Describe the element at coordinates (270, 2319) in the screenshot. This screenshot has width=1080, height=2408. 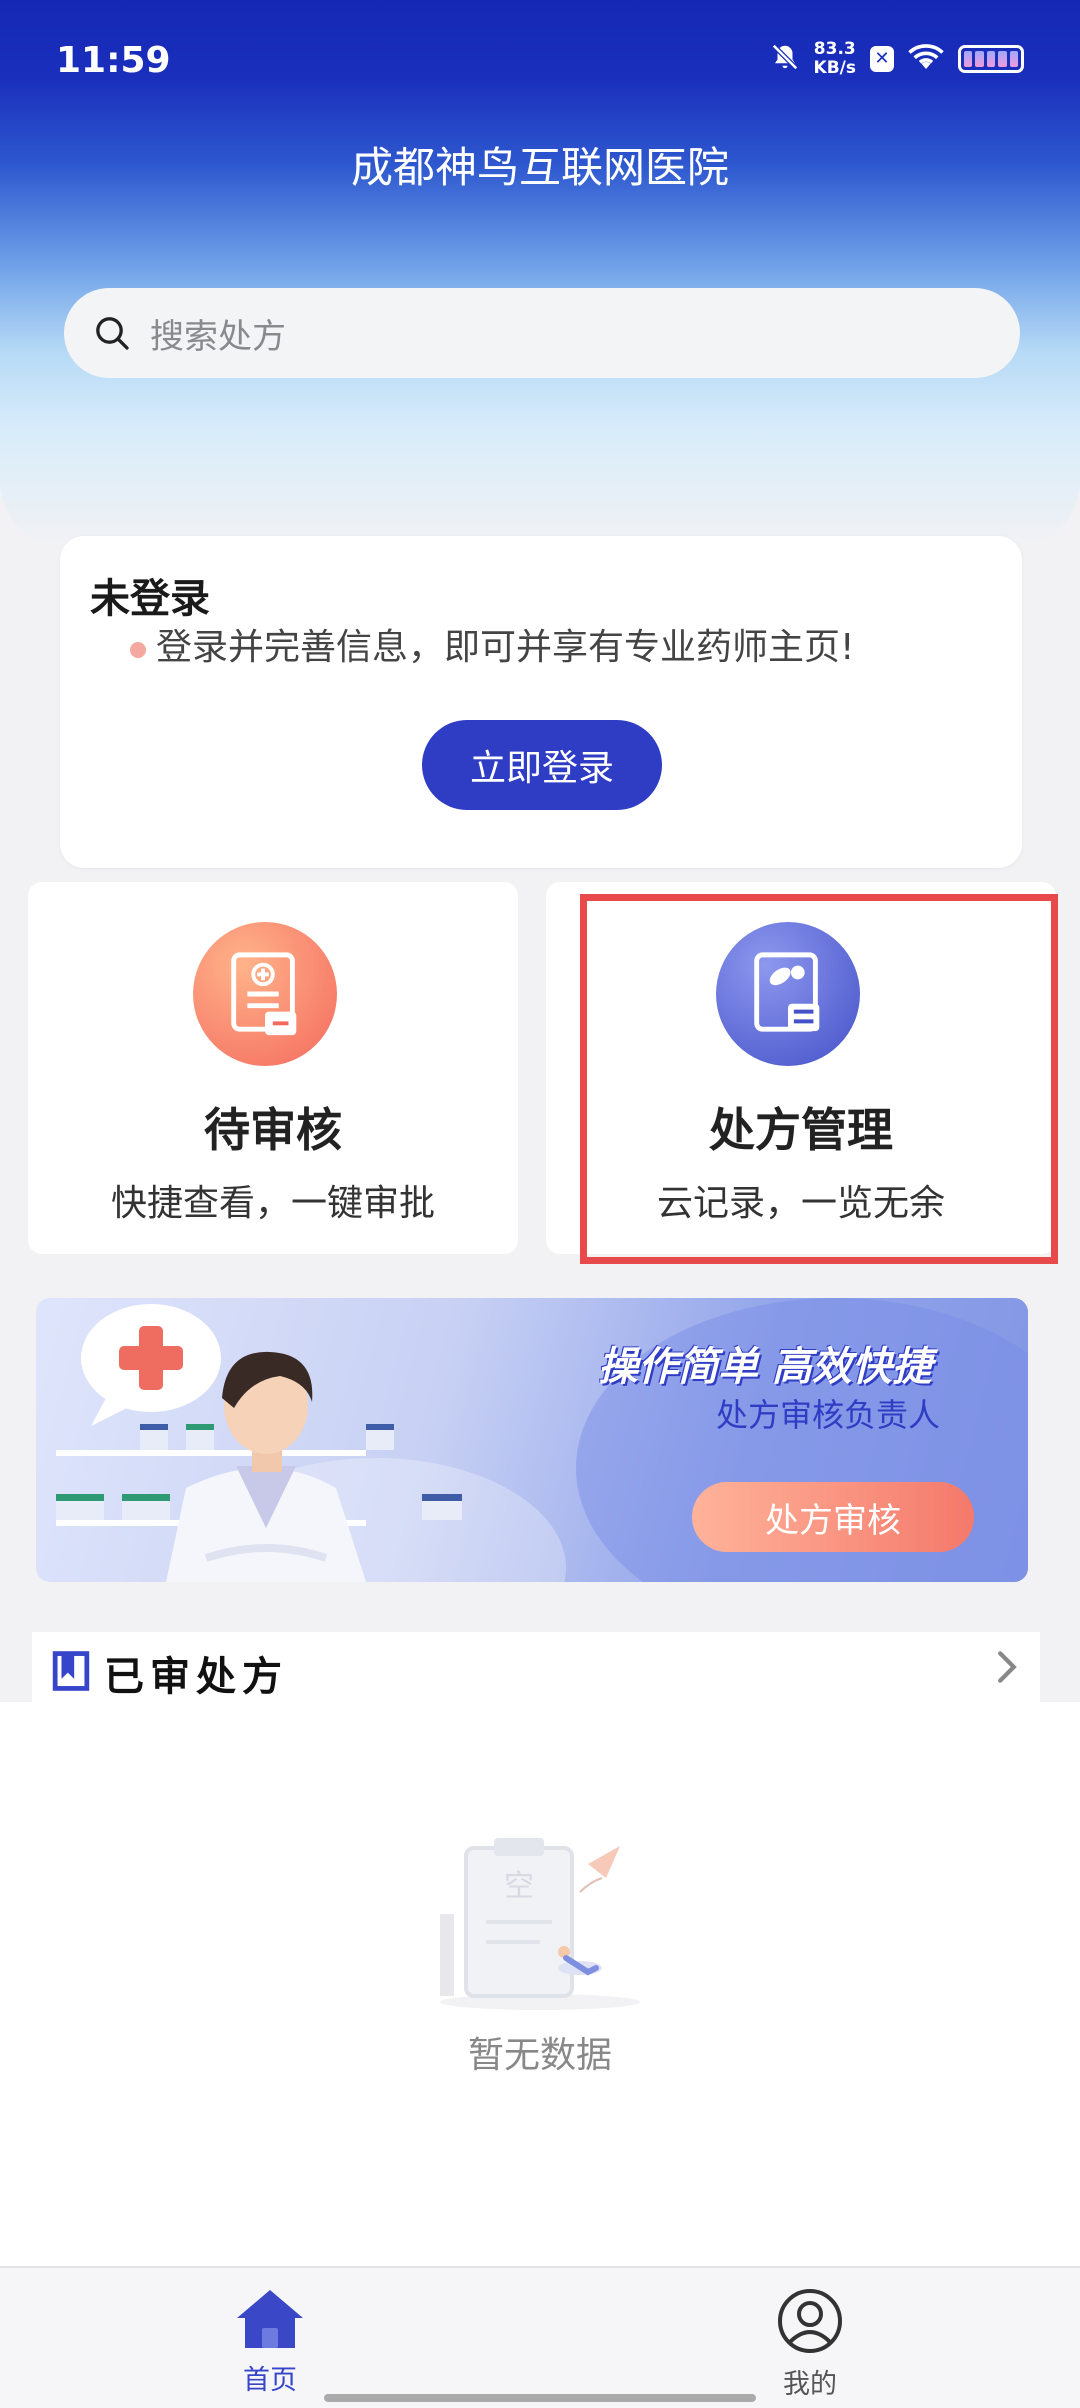
I see `home-icon` at that location.